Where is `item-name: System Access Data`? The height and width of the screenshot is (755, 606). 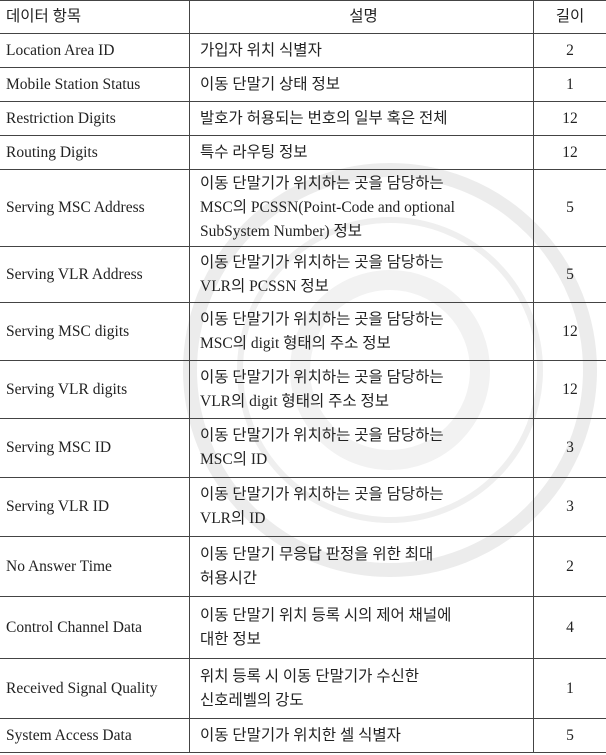
item-name: System Access Data is located at coordinates (95, 735).